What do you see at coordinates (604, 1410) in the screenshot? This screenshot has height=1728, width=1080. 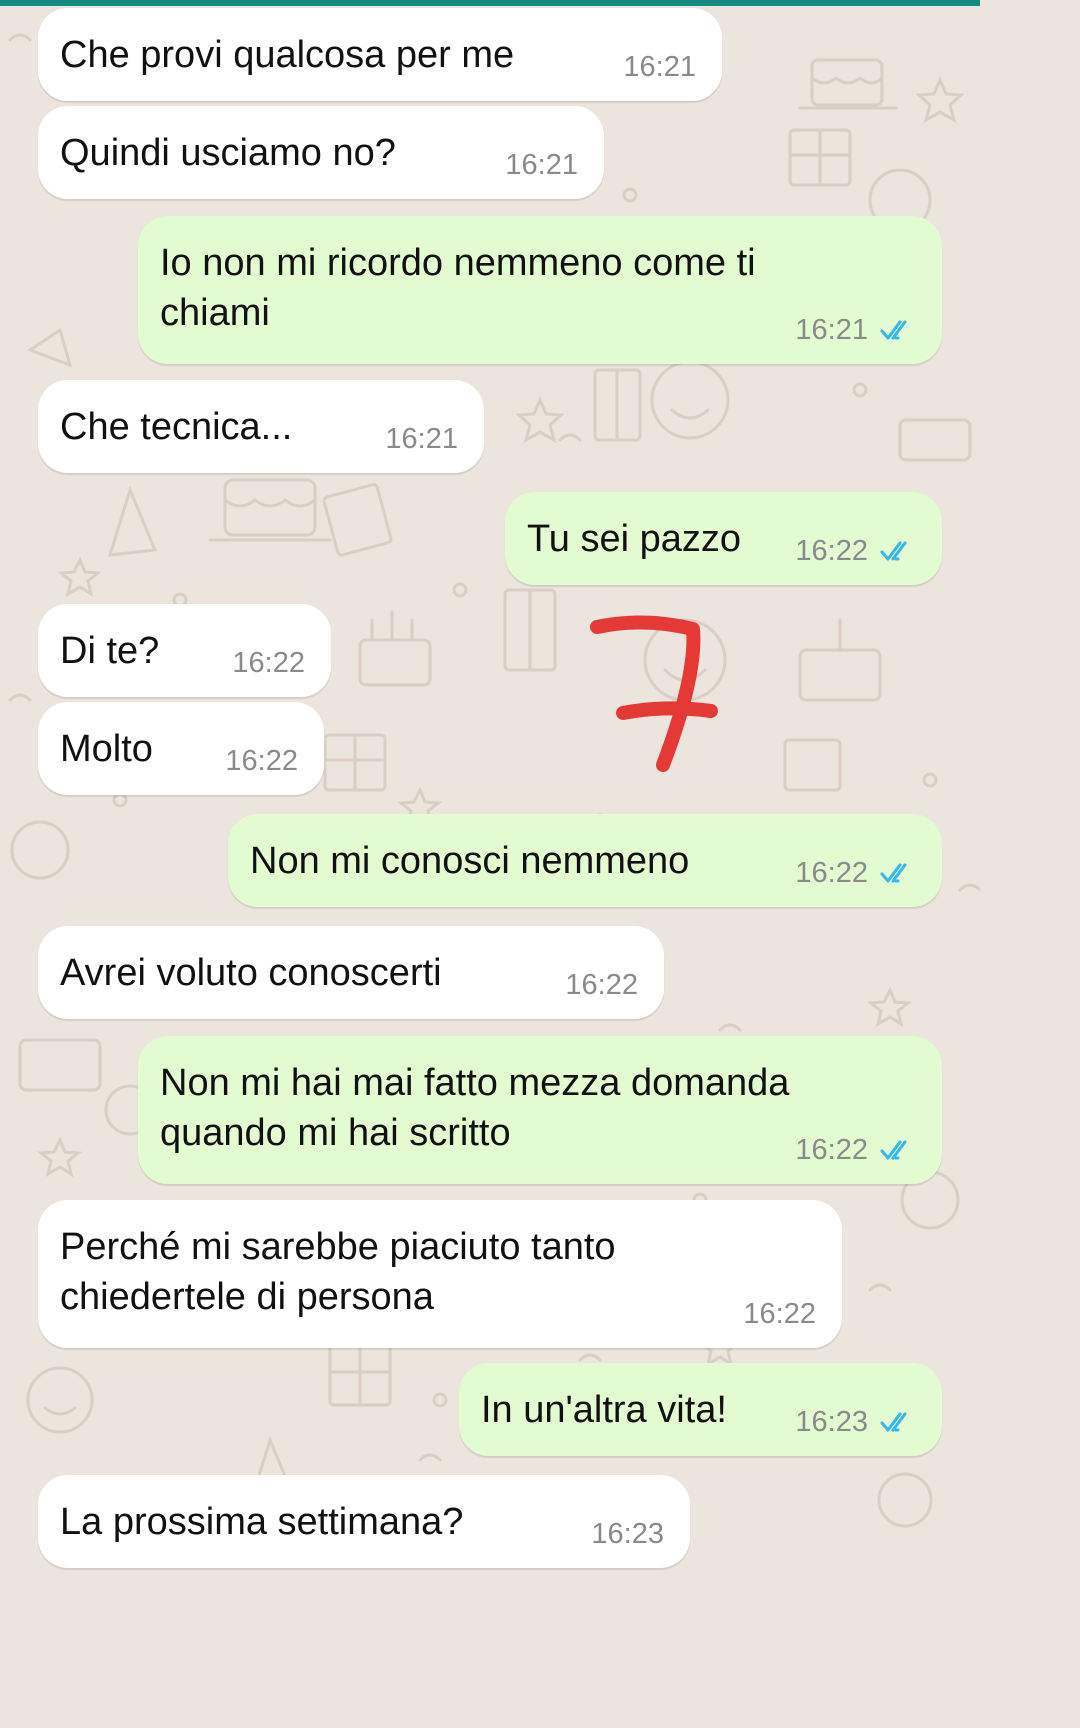 I see `message-text: In un'altra vita!` at bounding box center [604, 1410].